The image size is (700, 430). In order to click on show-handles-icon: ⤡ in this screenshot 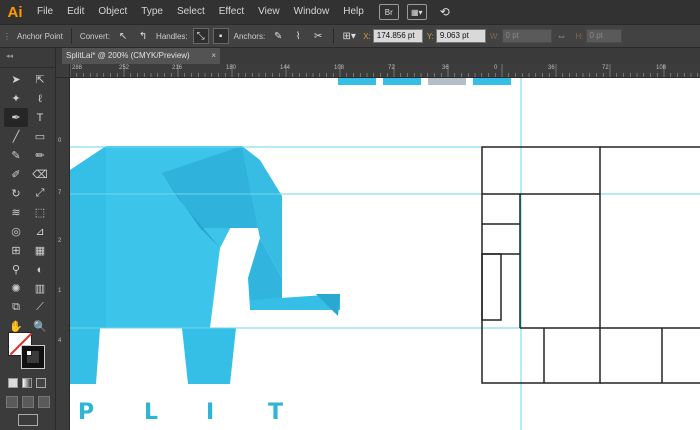, I will do `click(200, 36)`.